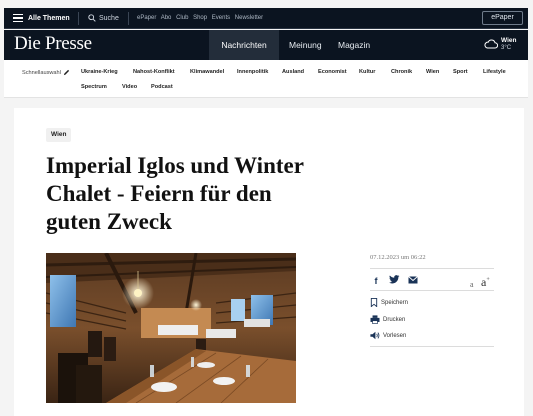 This screenshot has width=533, height=416. I want to click on search-button: Suche, so click(103, 18).